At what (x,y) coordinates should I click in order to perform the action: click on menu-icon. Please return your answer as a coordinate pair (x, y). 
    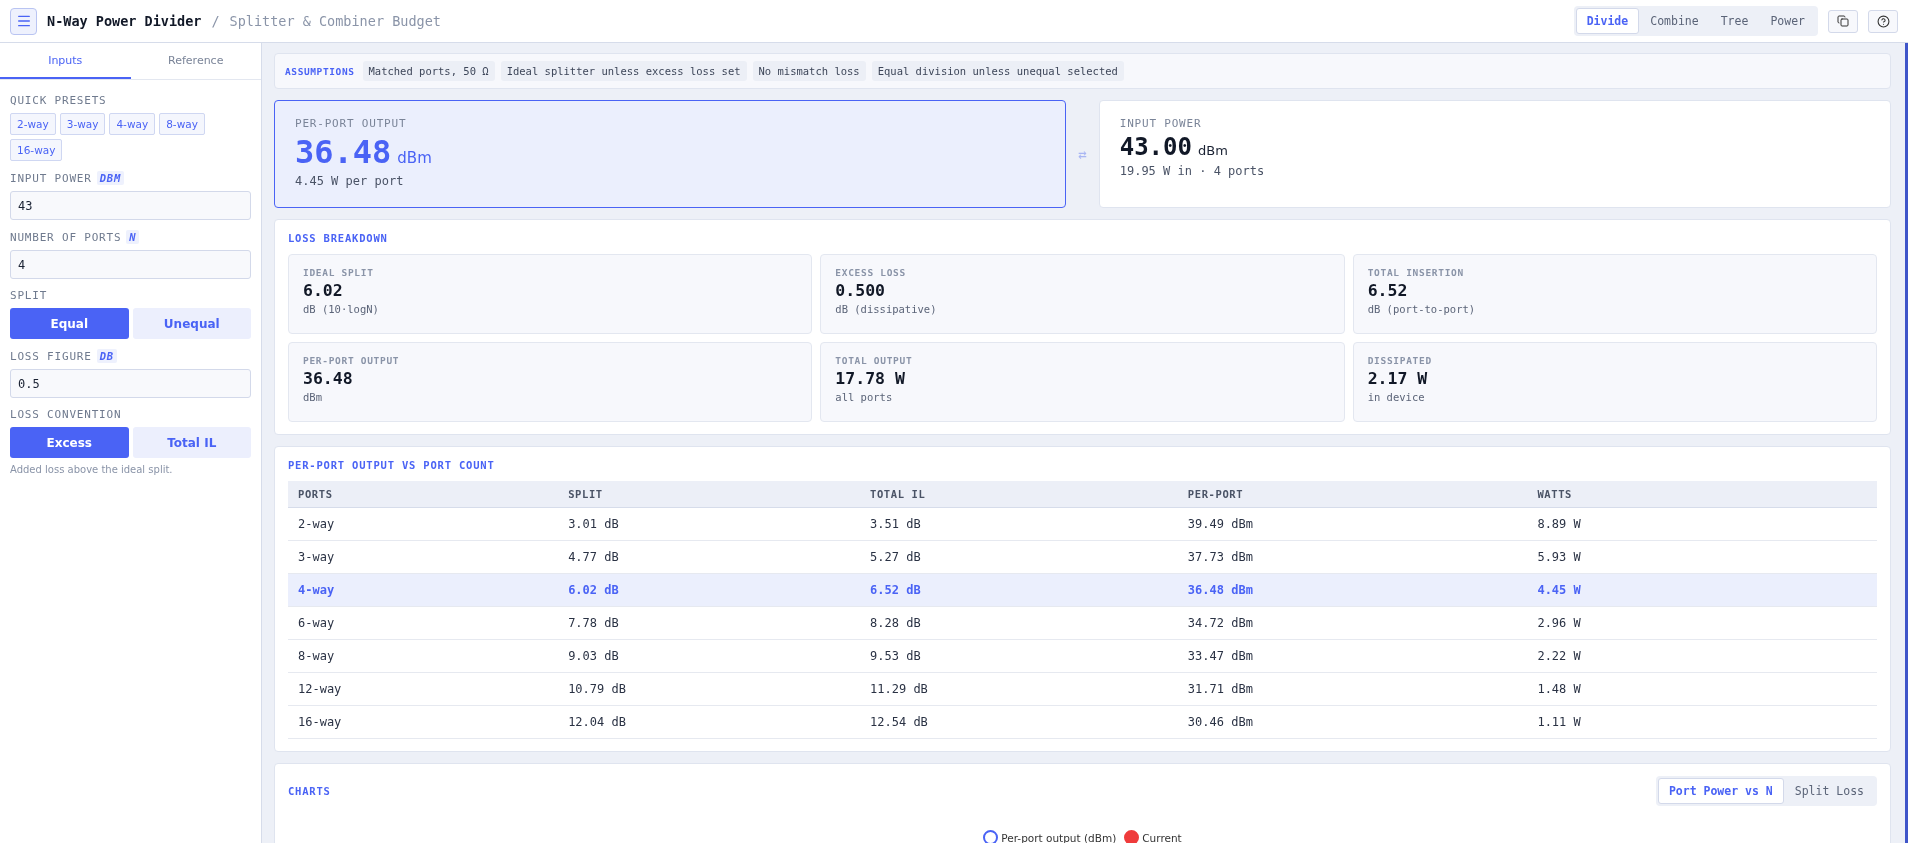
    Looking at the image, I should click on (23, 21).